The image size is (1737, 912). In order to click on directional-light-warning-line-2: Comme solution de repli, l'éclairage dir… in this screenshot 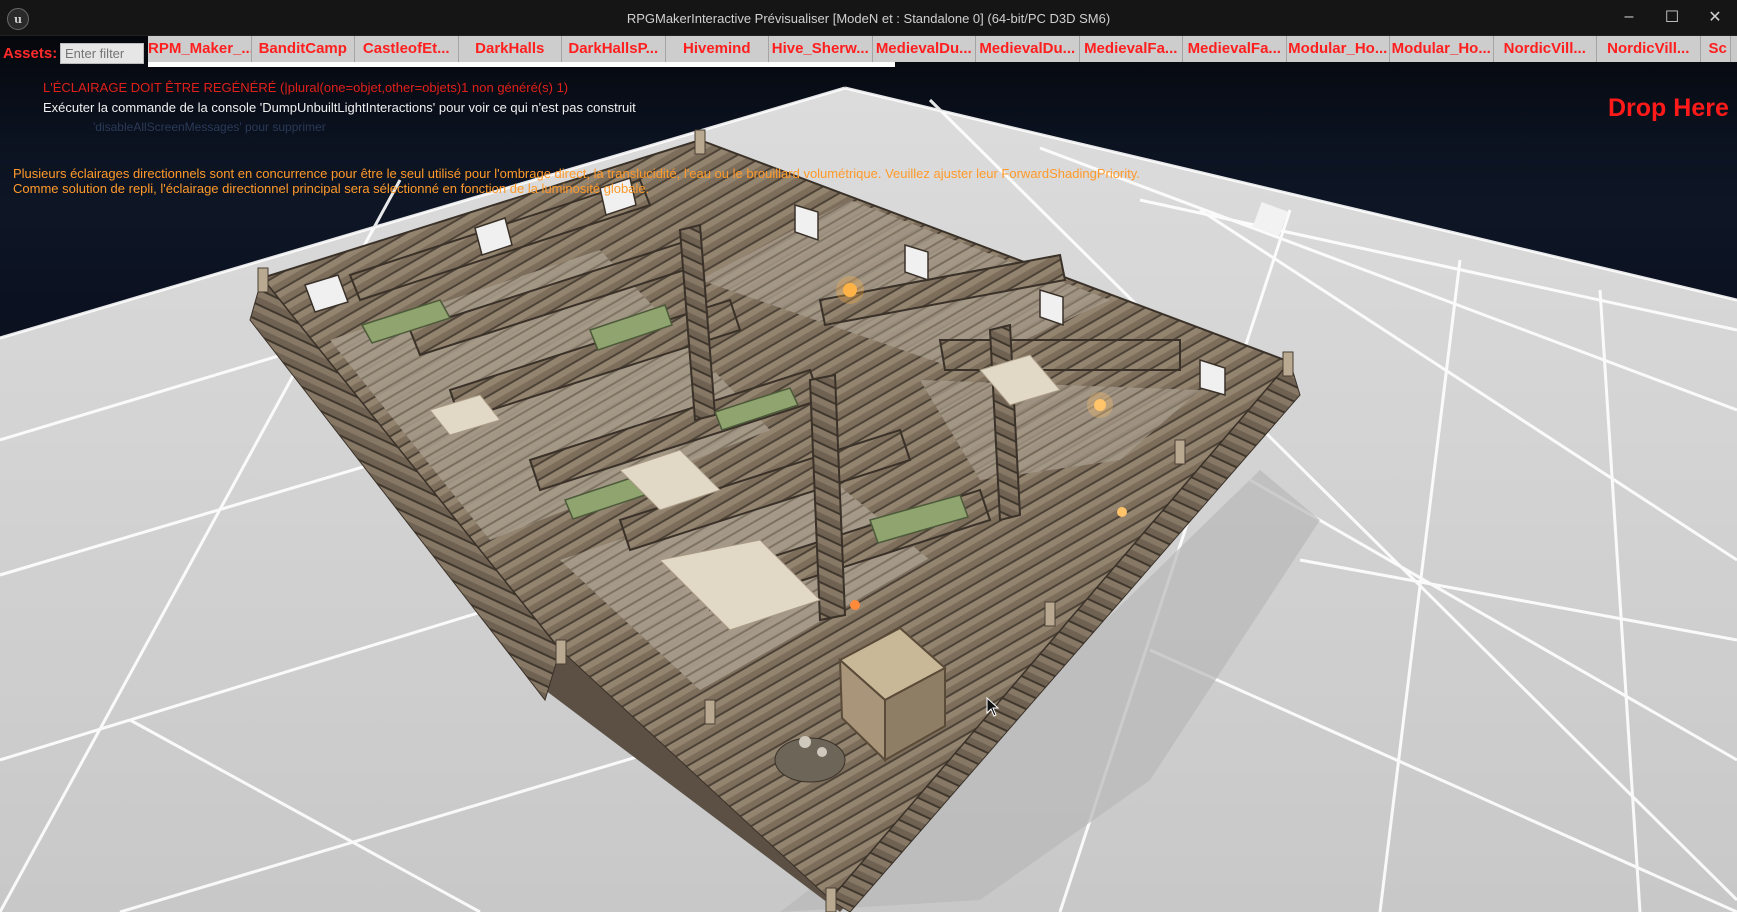, I will do `click(331, 188)`.